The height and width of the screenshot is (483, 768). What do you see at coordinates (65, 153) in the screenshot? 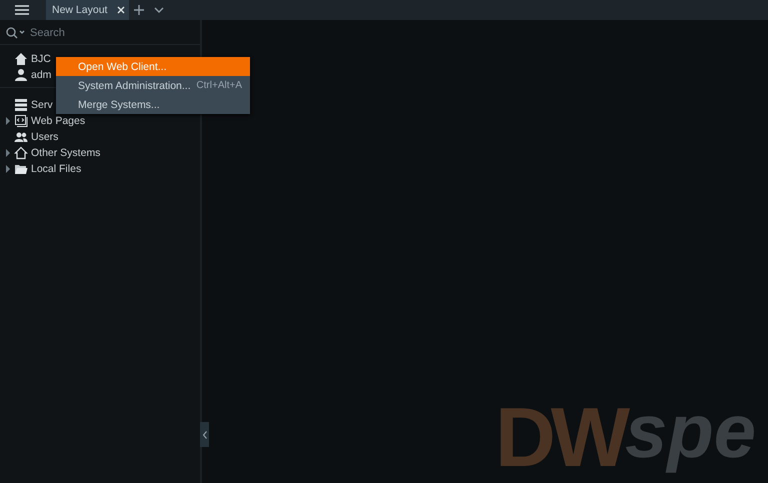
I see `tree-item-label: Other Systems` at bounding box center [65, 153].